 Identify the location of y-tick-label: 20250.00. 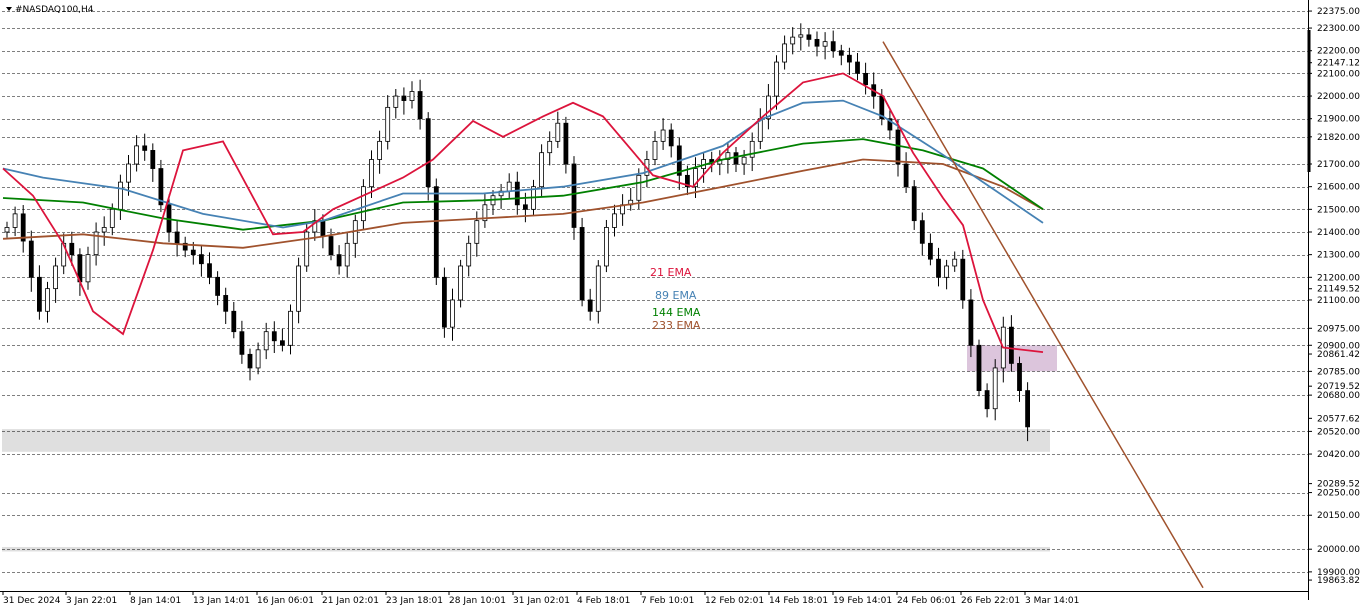
(1338, 494).